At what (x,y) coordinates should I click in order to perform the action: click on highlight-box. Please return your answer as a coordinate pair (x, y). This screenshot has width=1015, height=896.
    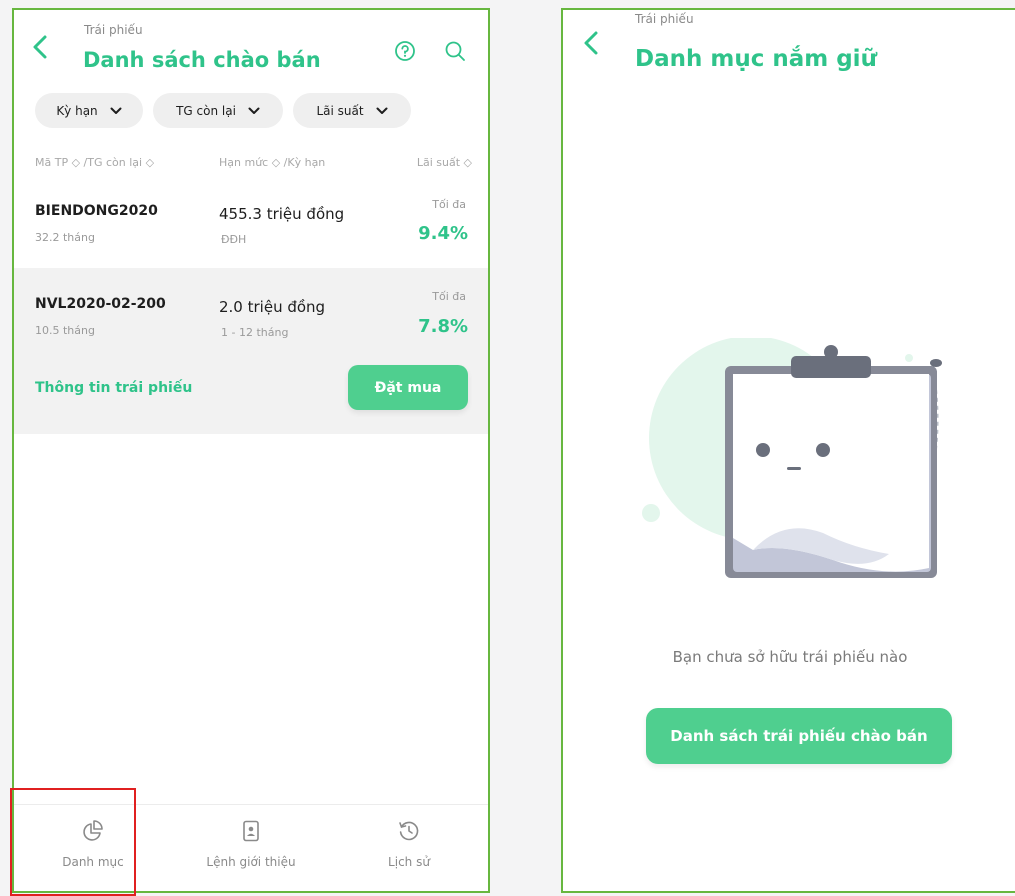
    Looking at the image, I should click on (73, 842).